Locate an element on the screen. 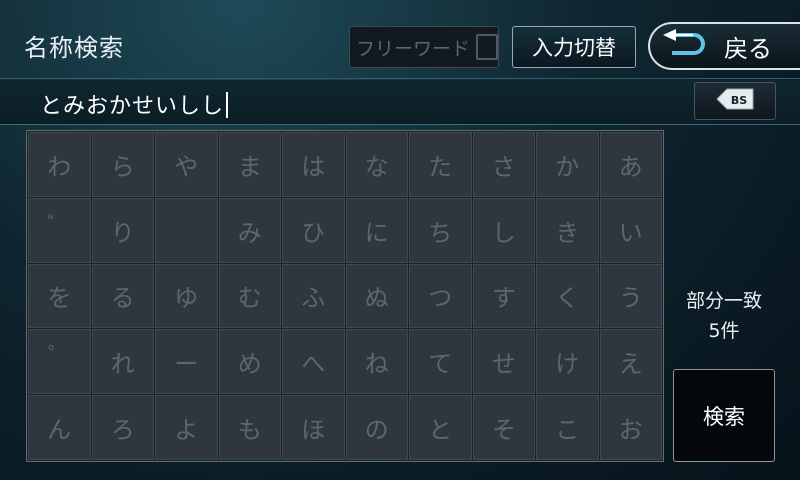 Image resolution: width=800 pixels, height=480 pixels. kana-key: ま is located at coordinates (249, 164).